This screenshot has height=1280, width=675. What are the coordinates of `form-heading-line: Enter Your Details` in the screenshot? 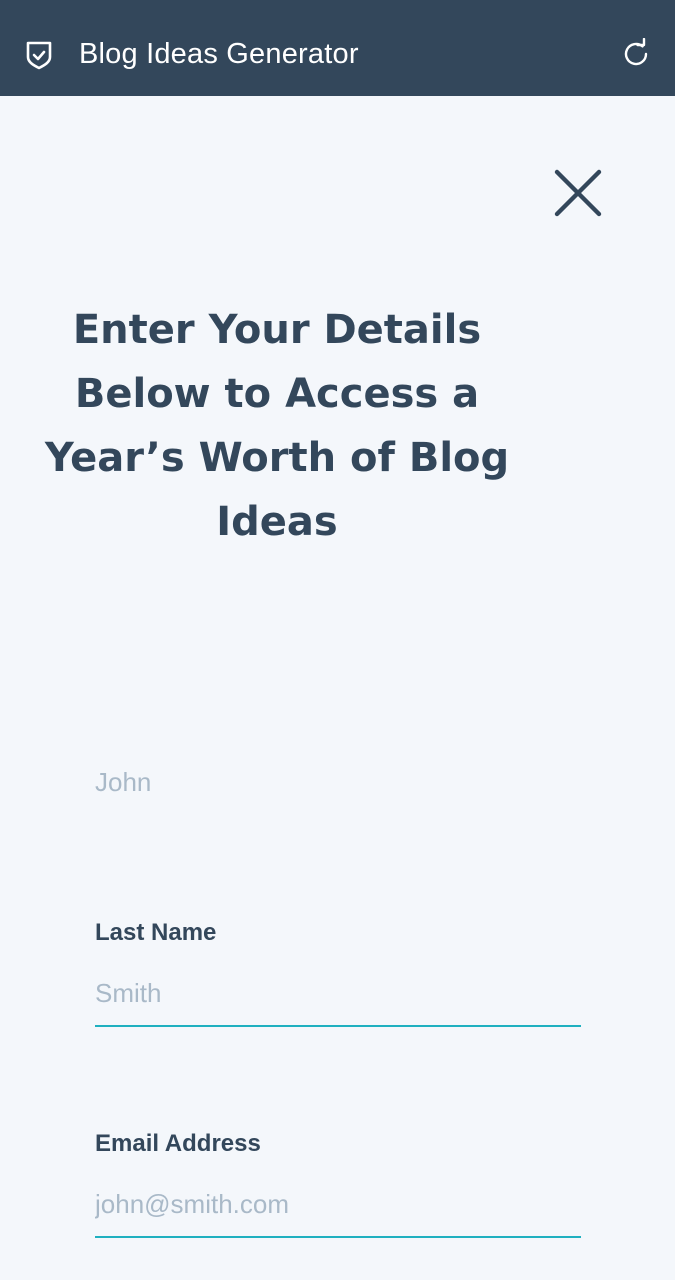 It's located at (277, 330).